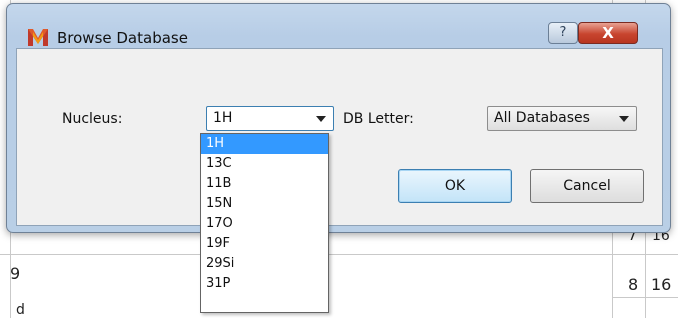 The image size is (678, 318). I want to click on db-letter-label: DB Letter:, so click(378, 119).